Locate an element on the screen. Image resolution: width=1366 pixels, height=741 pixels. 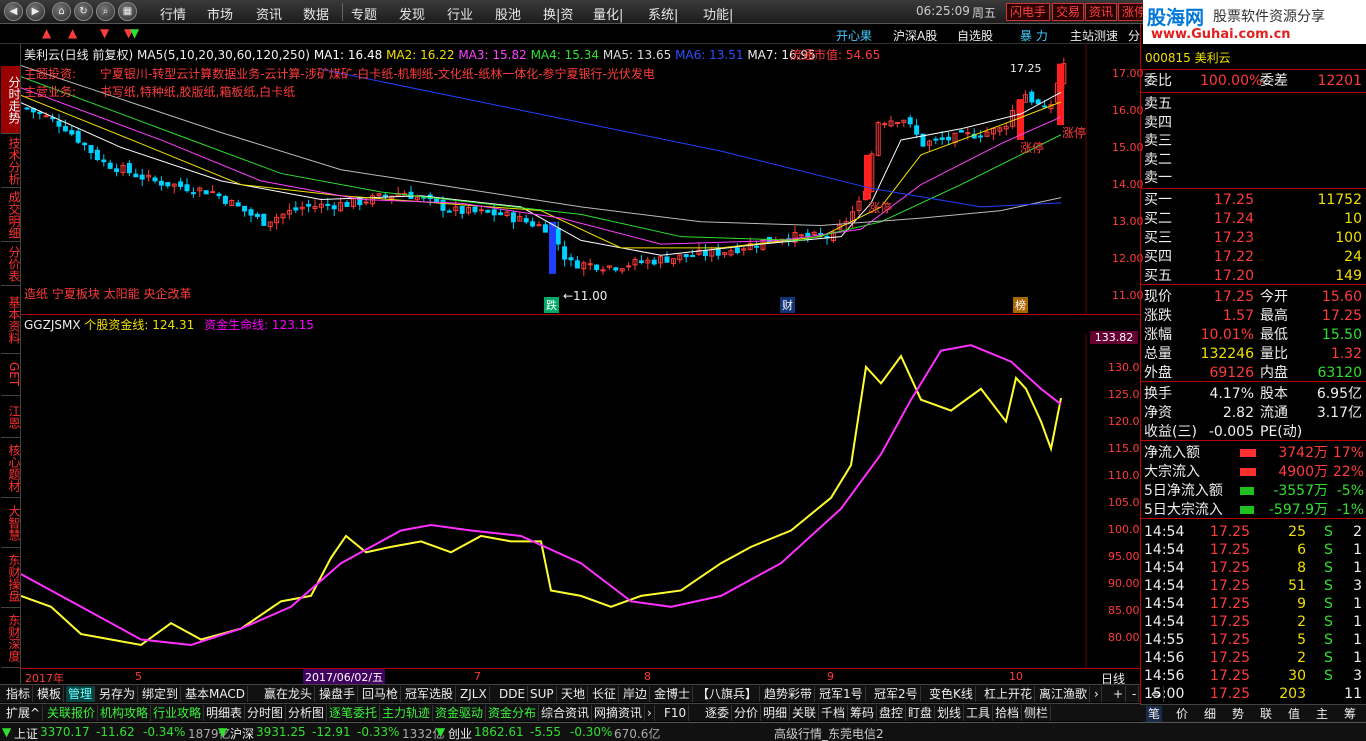
toolbar-button: 天地 is located at coordinates (574, 694).